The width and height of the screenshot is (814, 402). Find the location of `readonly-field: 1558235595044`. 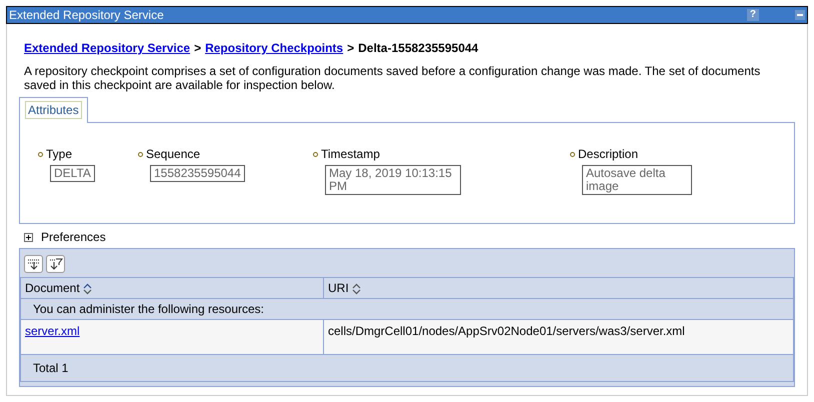

readonly-field: 1558235595044 is located at coordinates (197, 173).